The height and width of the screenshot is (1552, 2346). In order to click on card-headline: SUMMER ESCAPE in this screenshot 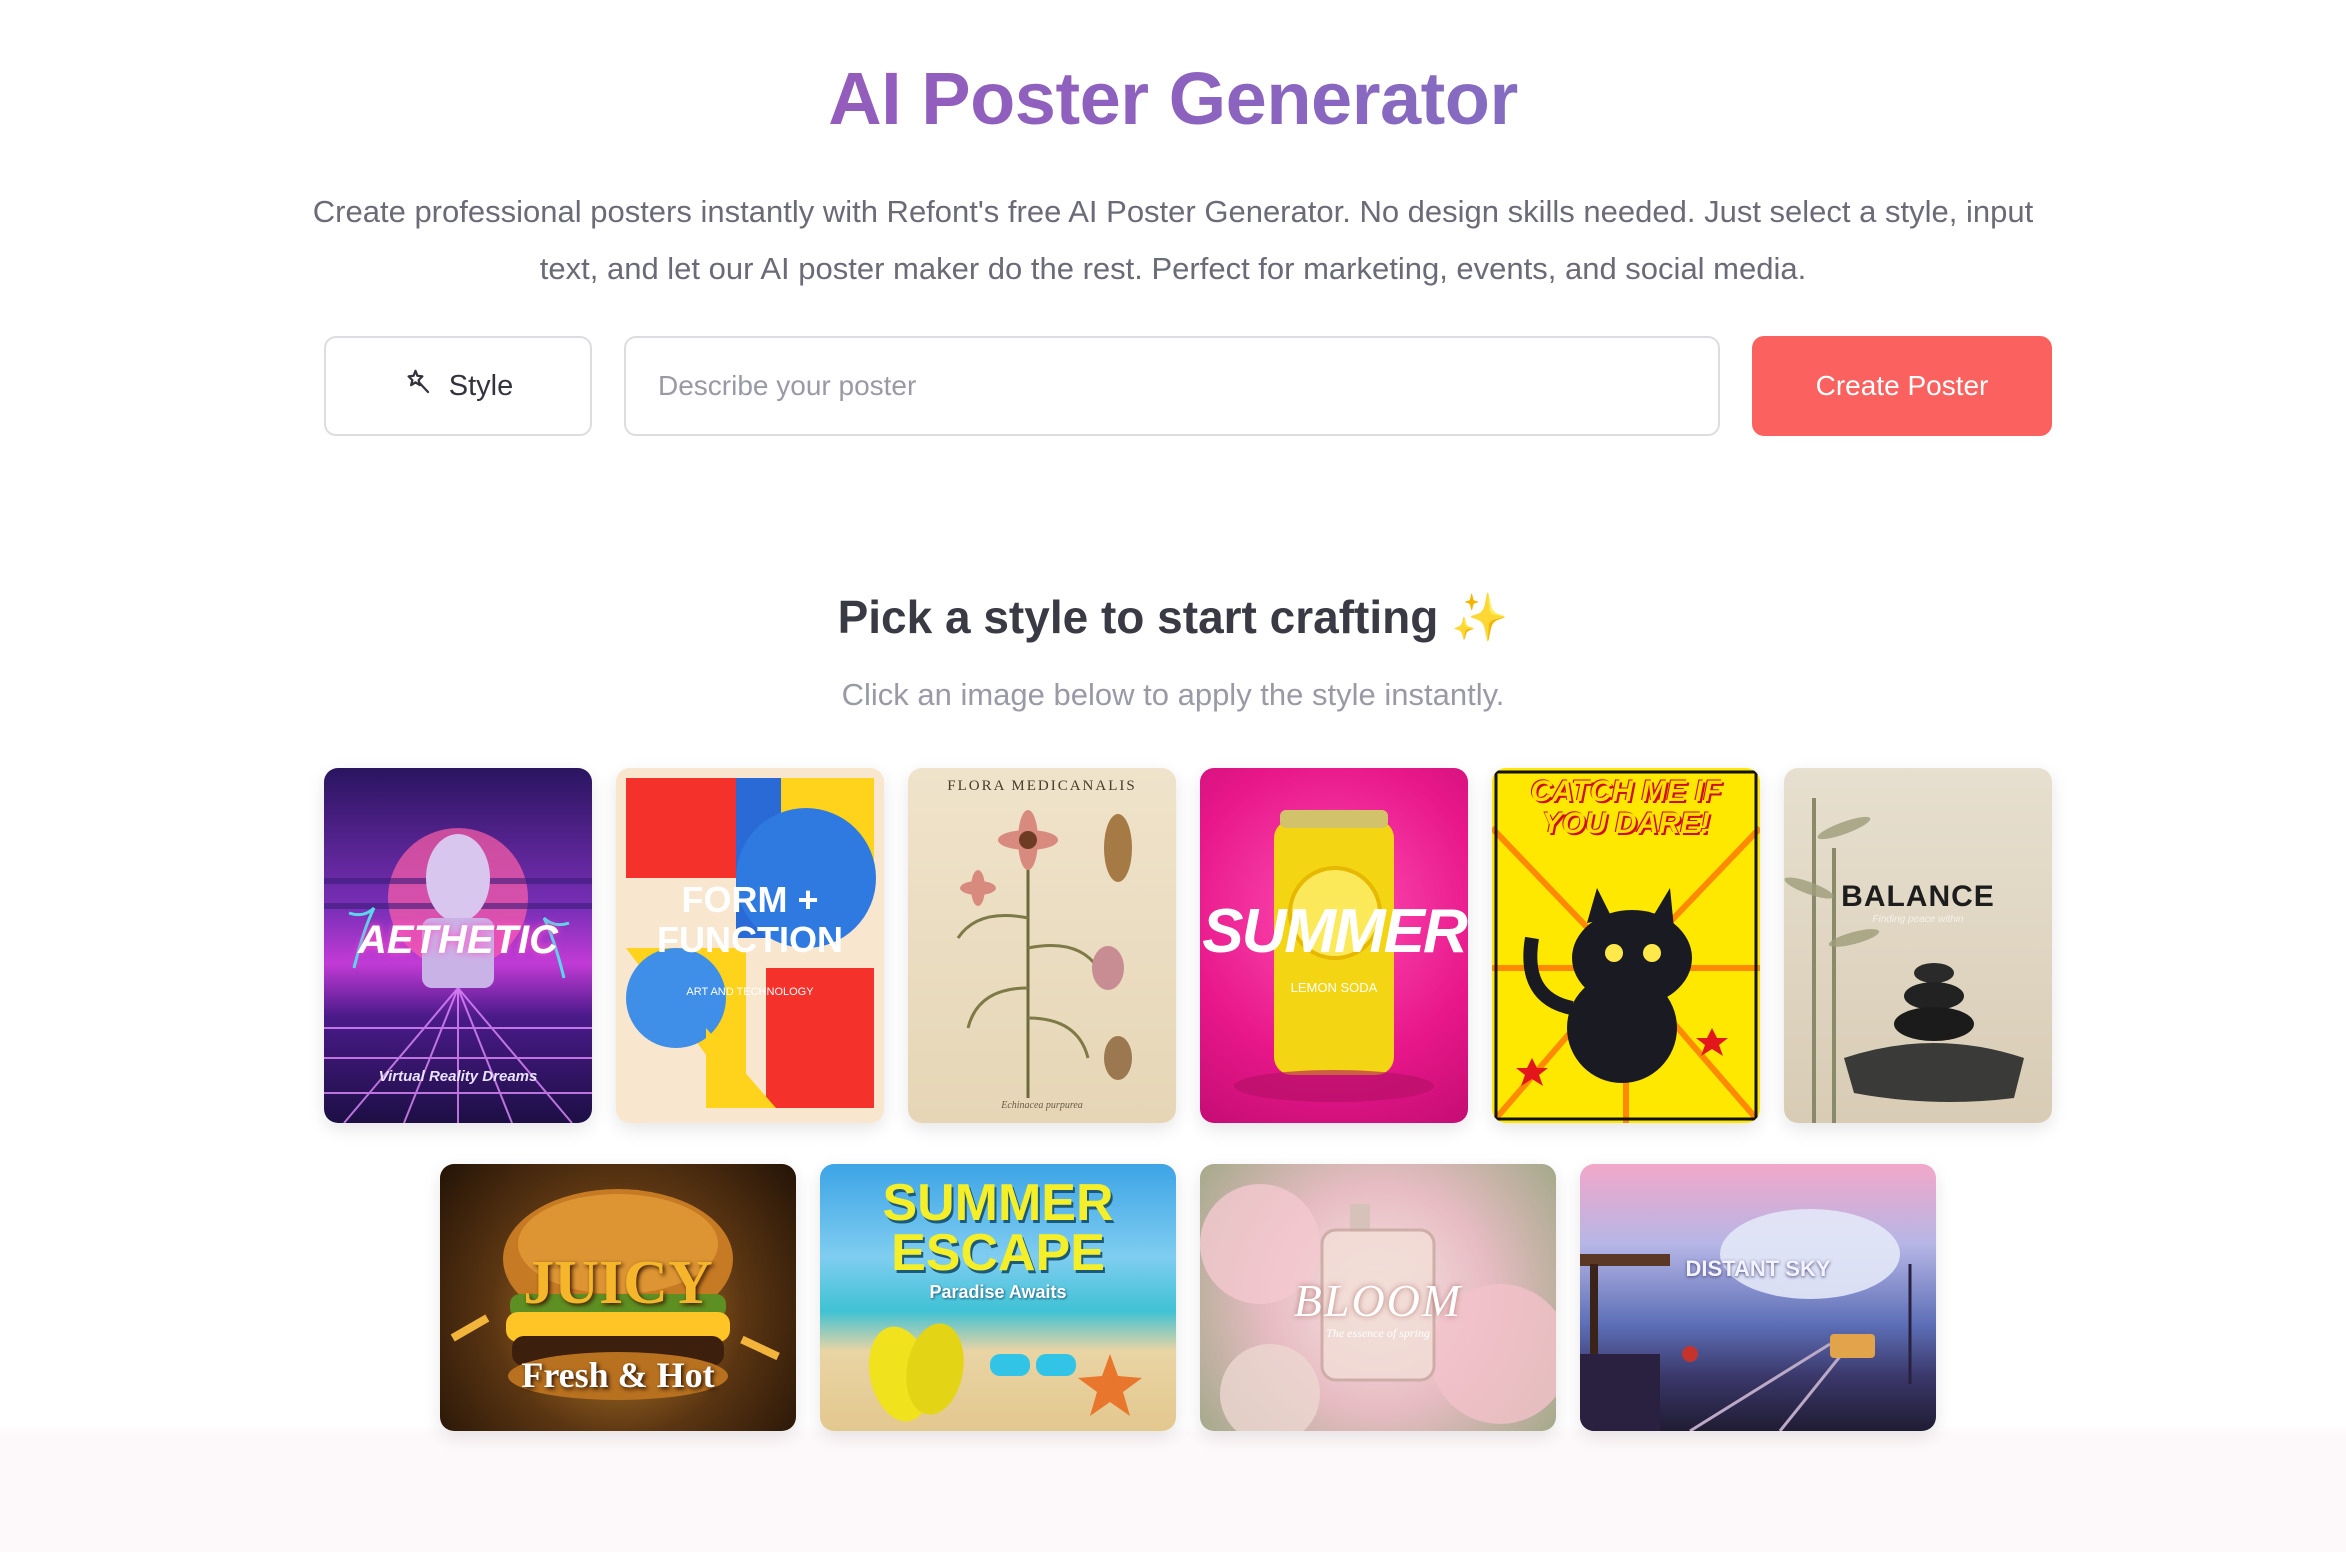, I will do `click(998, 1228)`.